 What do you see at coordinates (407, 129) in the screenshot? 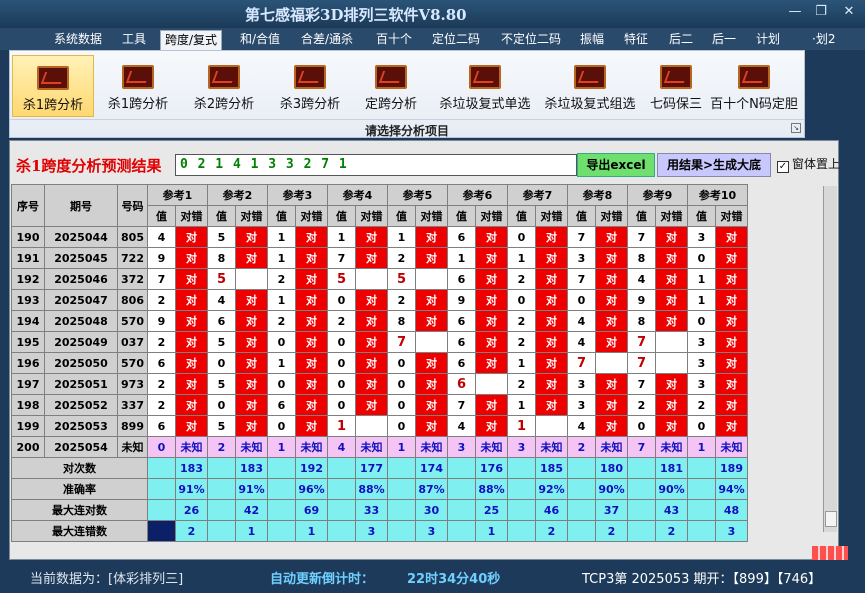
I see `ribbon-caption: 请选择分析项目` at bounding box center [407, 129].